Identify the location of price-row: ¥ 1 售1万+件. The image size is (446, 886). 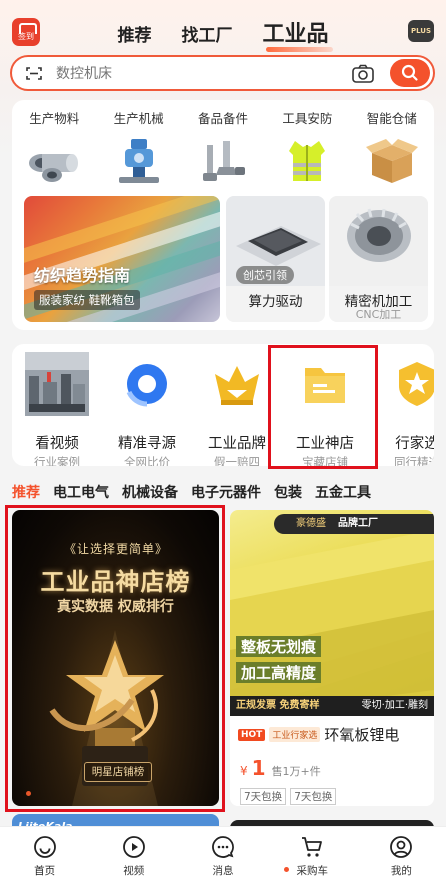
(280, 768).